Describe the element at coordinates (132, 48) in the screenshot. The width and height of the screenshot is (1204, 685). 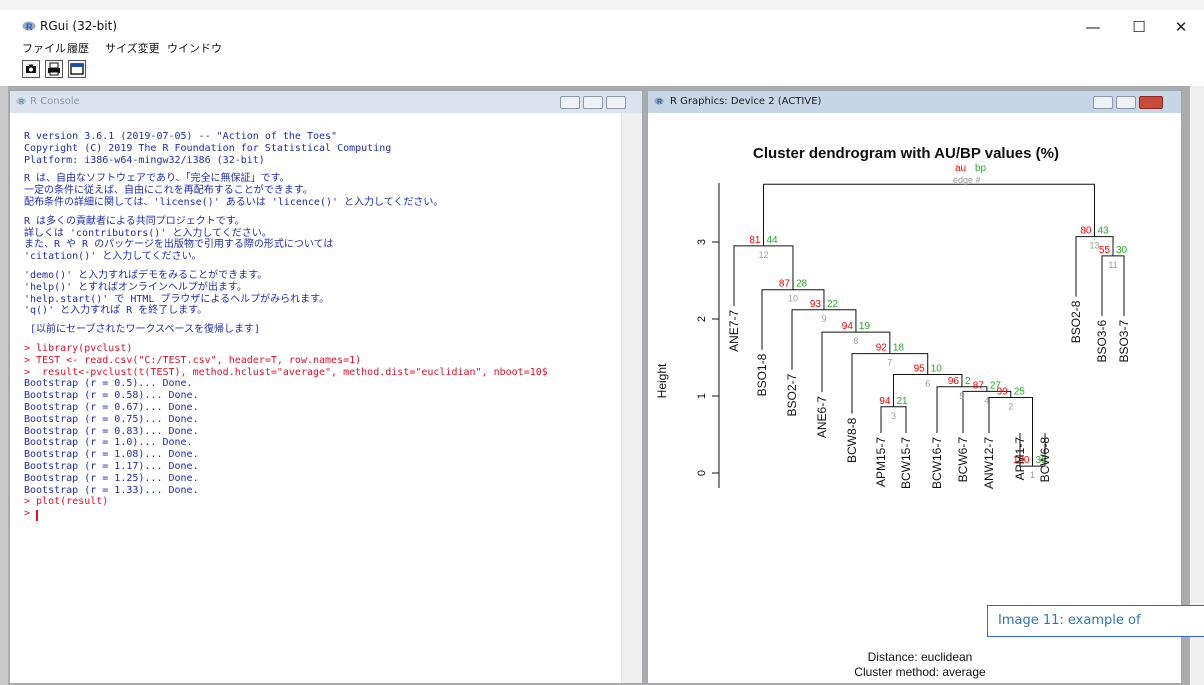
I see `menu-resize: サイズ変更` at that location.